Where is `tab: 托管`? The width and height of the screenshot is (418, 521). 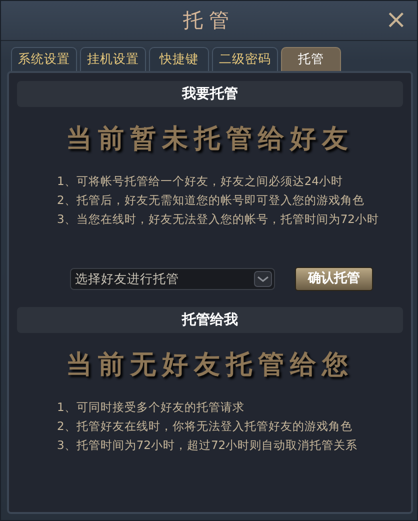 tab: 托管 is located at coordinates (311, 59).